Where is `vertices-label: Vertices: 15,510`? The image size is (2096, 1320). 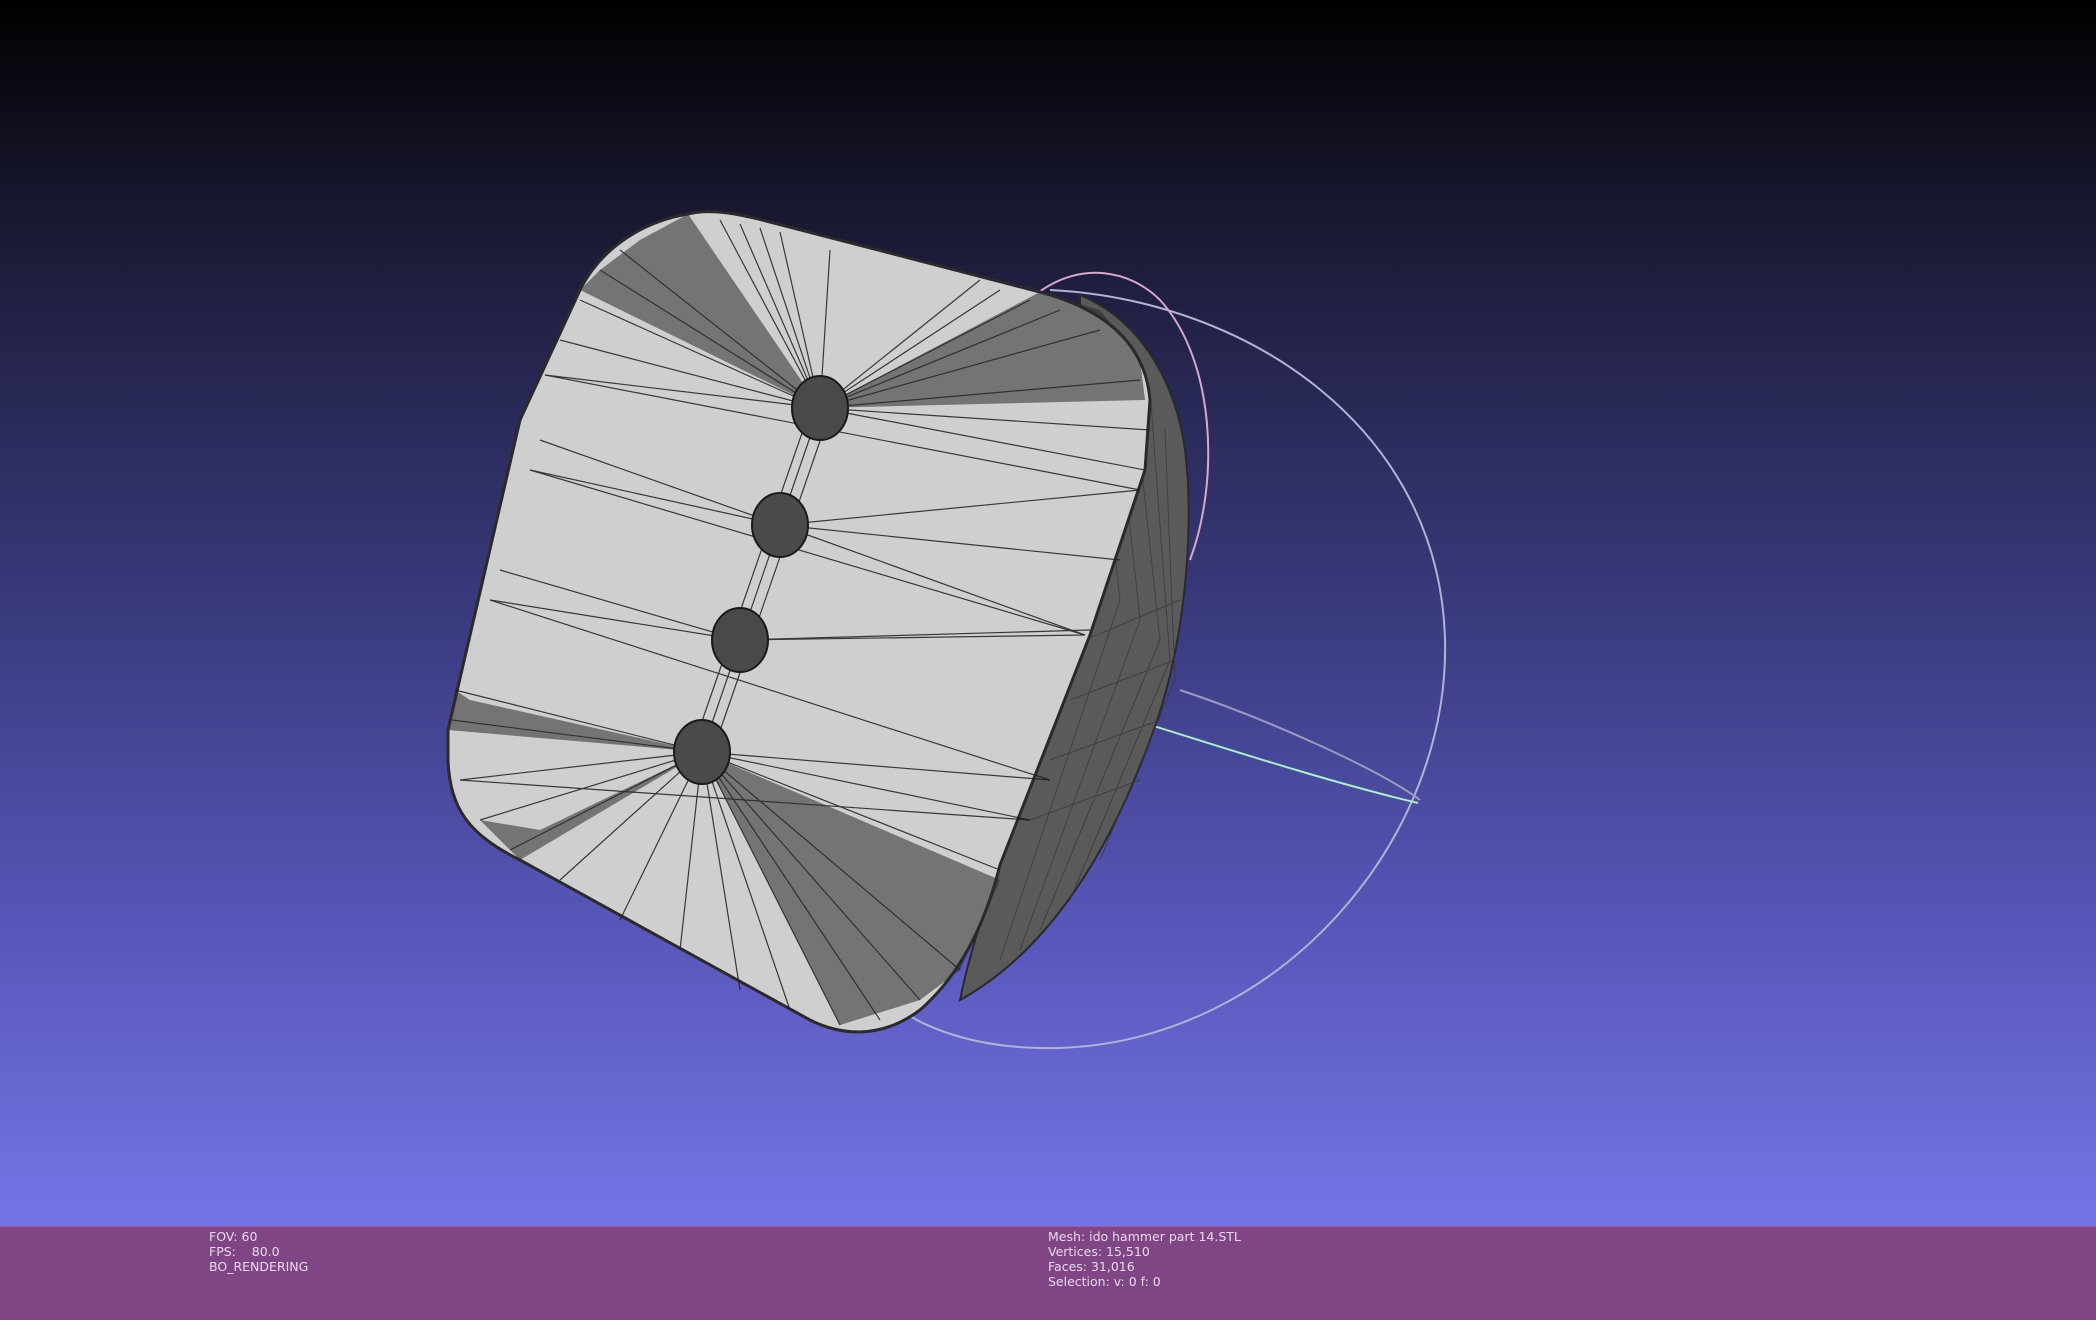
vertices-label: Vertices: 15,510 is located at coordinates (1099, 1251).